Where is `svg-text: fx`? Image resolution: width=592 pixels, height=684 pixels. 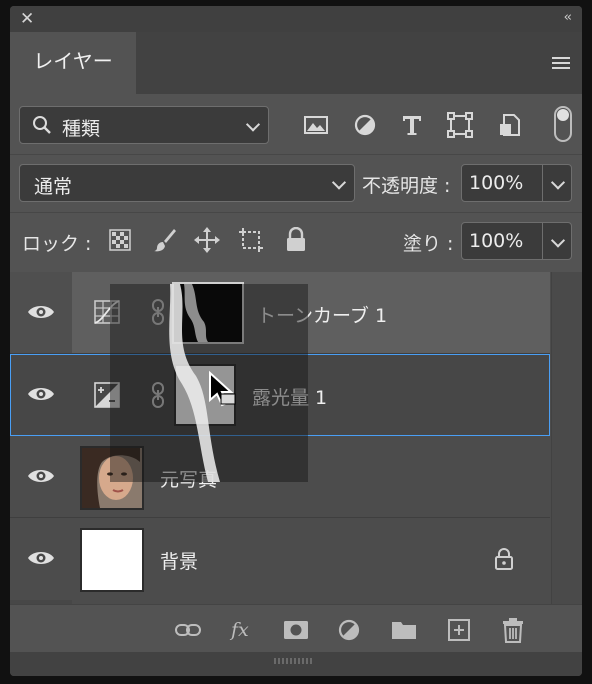 svg-text: fx is located at coordinates (239, 630).